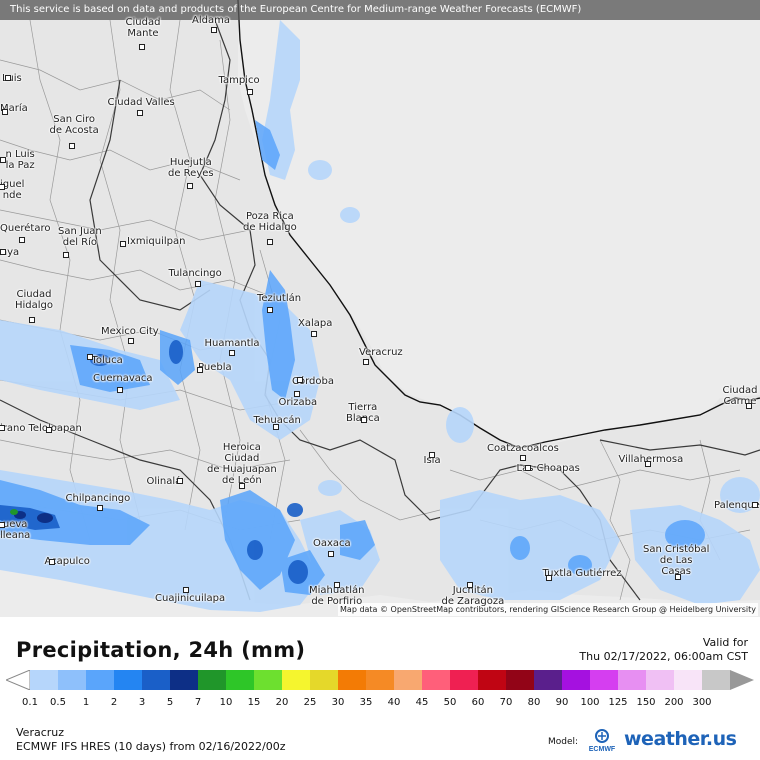 The height and width of the screenshot is (760, 760). I want to click on scale-tick-label: 60, so click(478, 702).